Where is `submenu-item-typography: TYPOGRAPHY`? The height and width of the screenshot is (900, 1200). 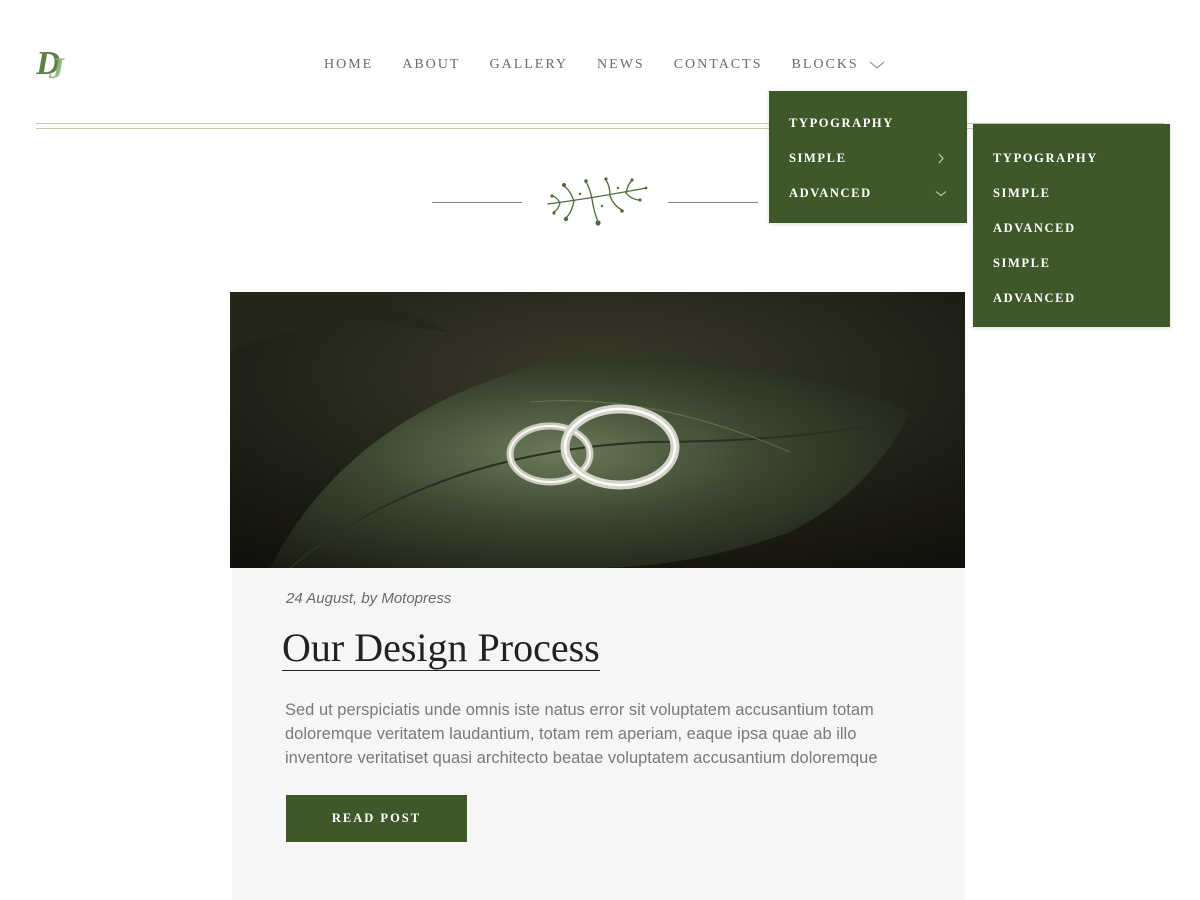 submenu-item-typography: TYPOGRAPHY is located at coordinates (1071, 158).